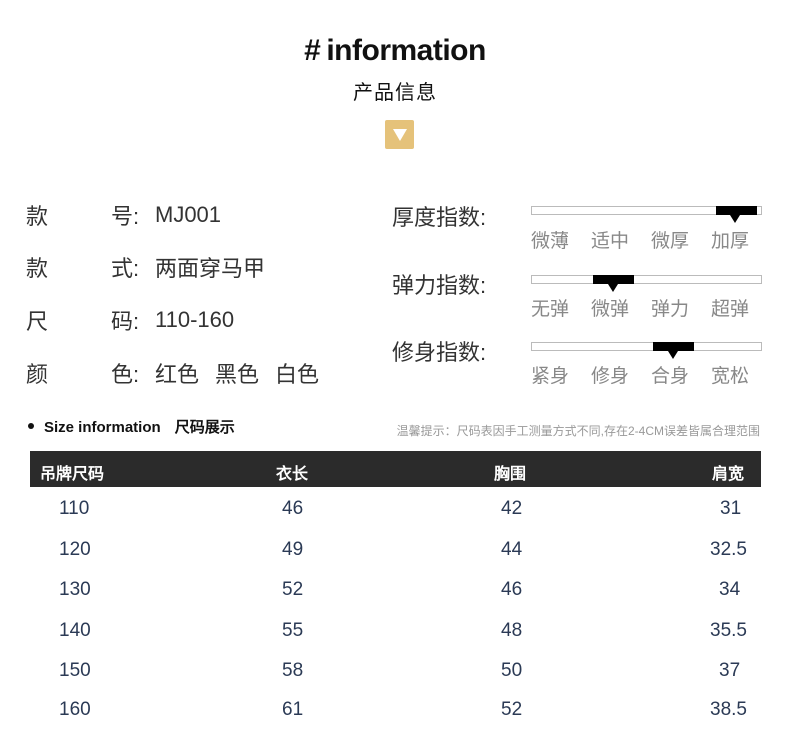 This screenshot has height=748, width=790. I want to click on index-options: 紧身 修身 合身 宽松, so click(651, 374).